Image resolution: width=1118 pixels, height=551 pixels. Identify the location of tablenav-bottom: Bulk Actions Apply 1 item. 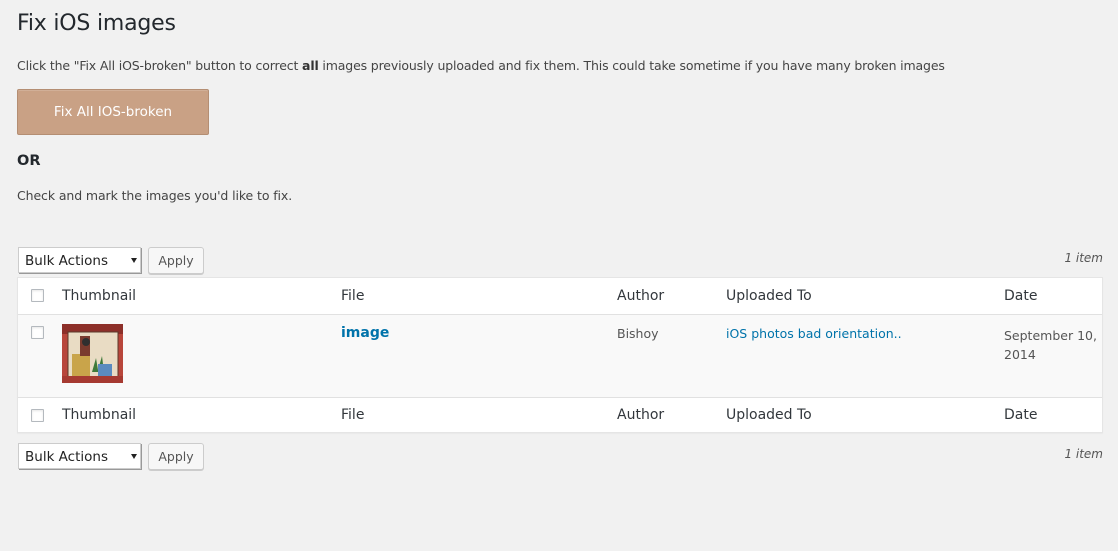
(560, 456).